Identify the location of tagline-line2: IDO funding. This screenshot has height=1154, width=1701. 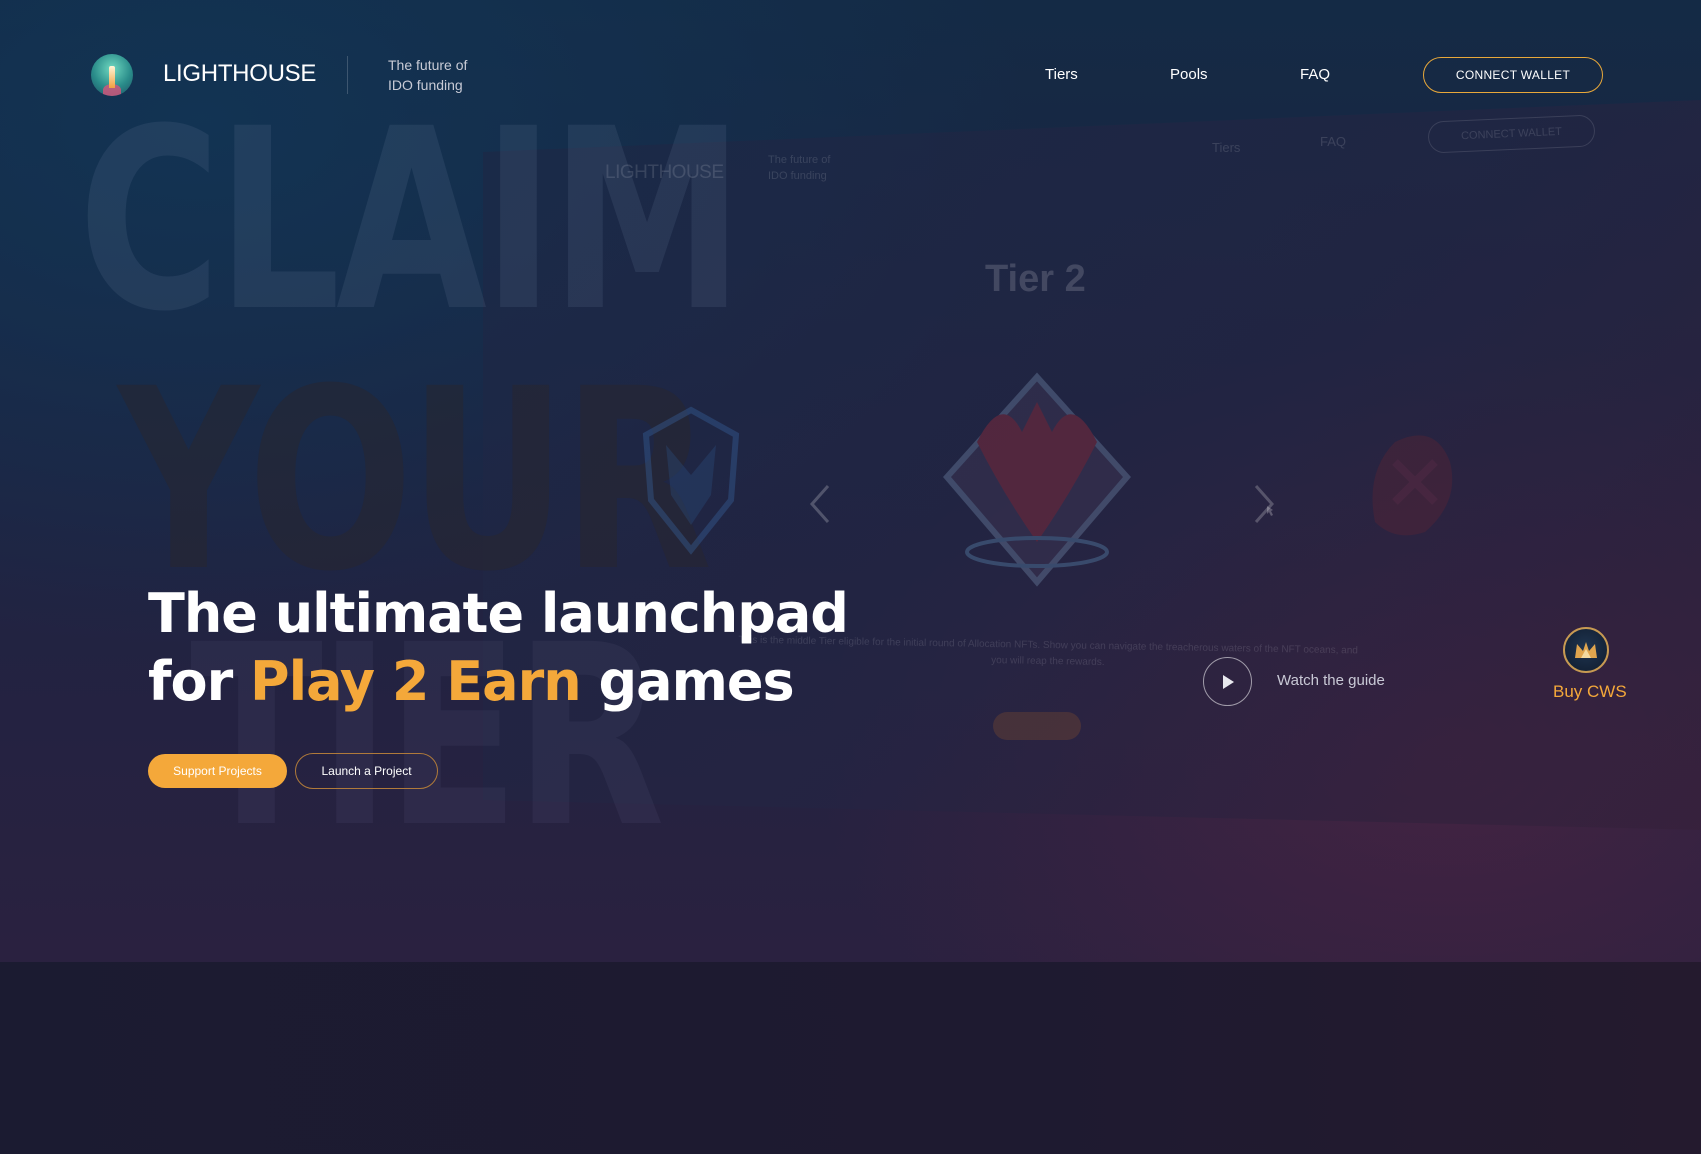
(425, 85).